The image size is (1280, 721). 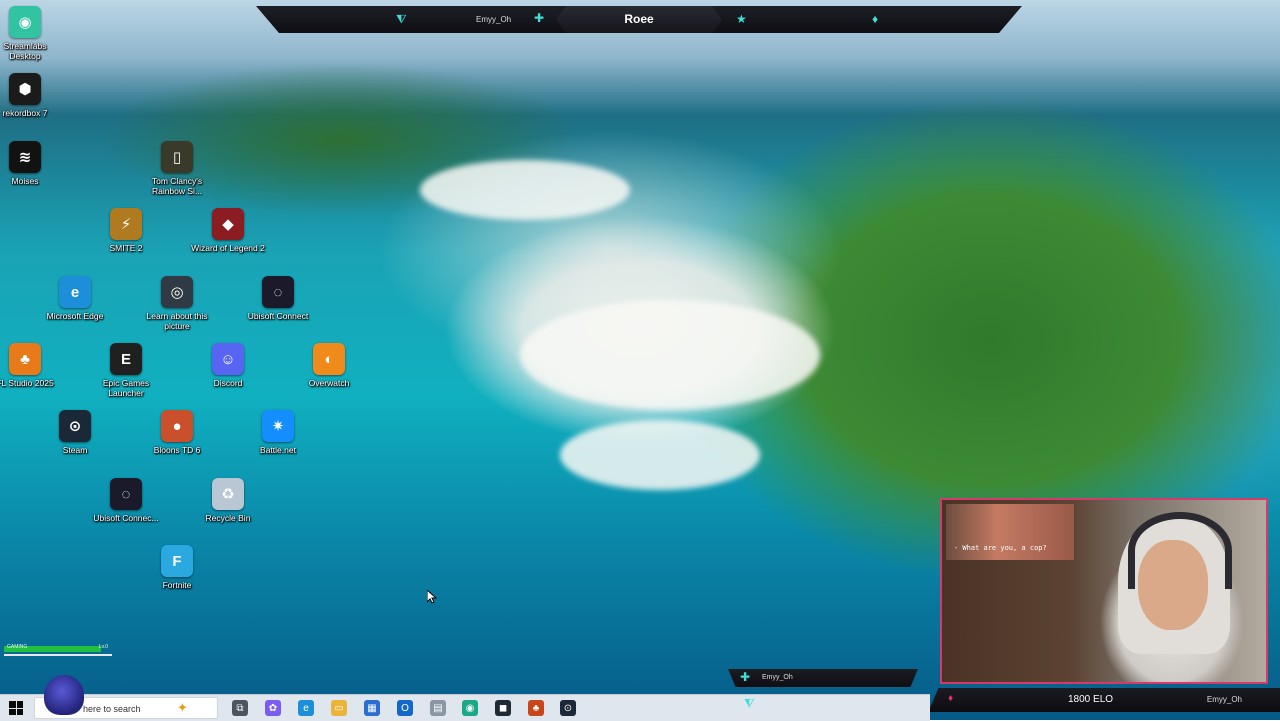 I want to click on desktop-icon-label: Recycle Bin, so click(x=228, y=518).